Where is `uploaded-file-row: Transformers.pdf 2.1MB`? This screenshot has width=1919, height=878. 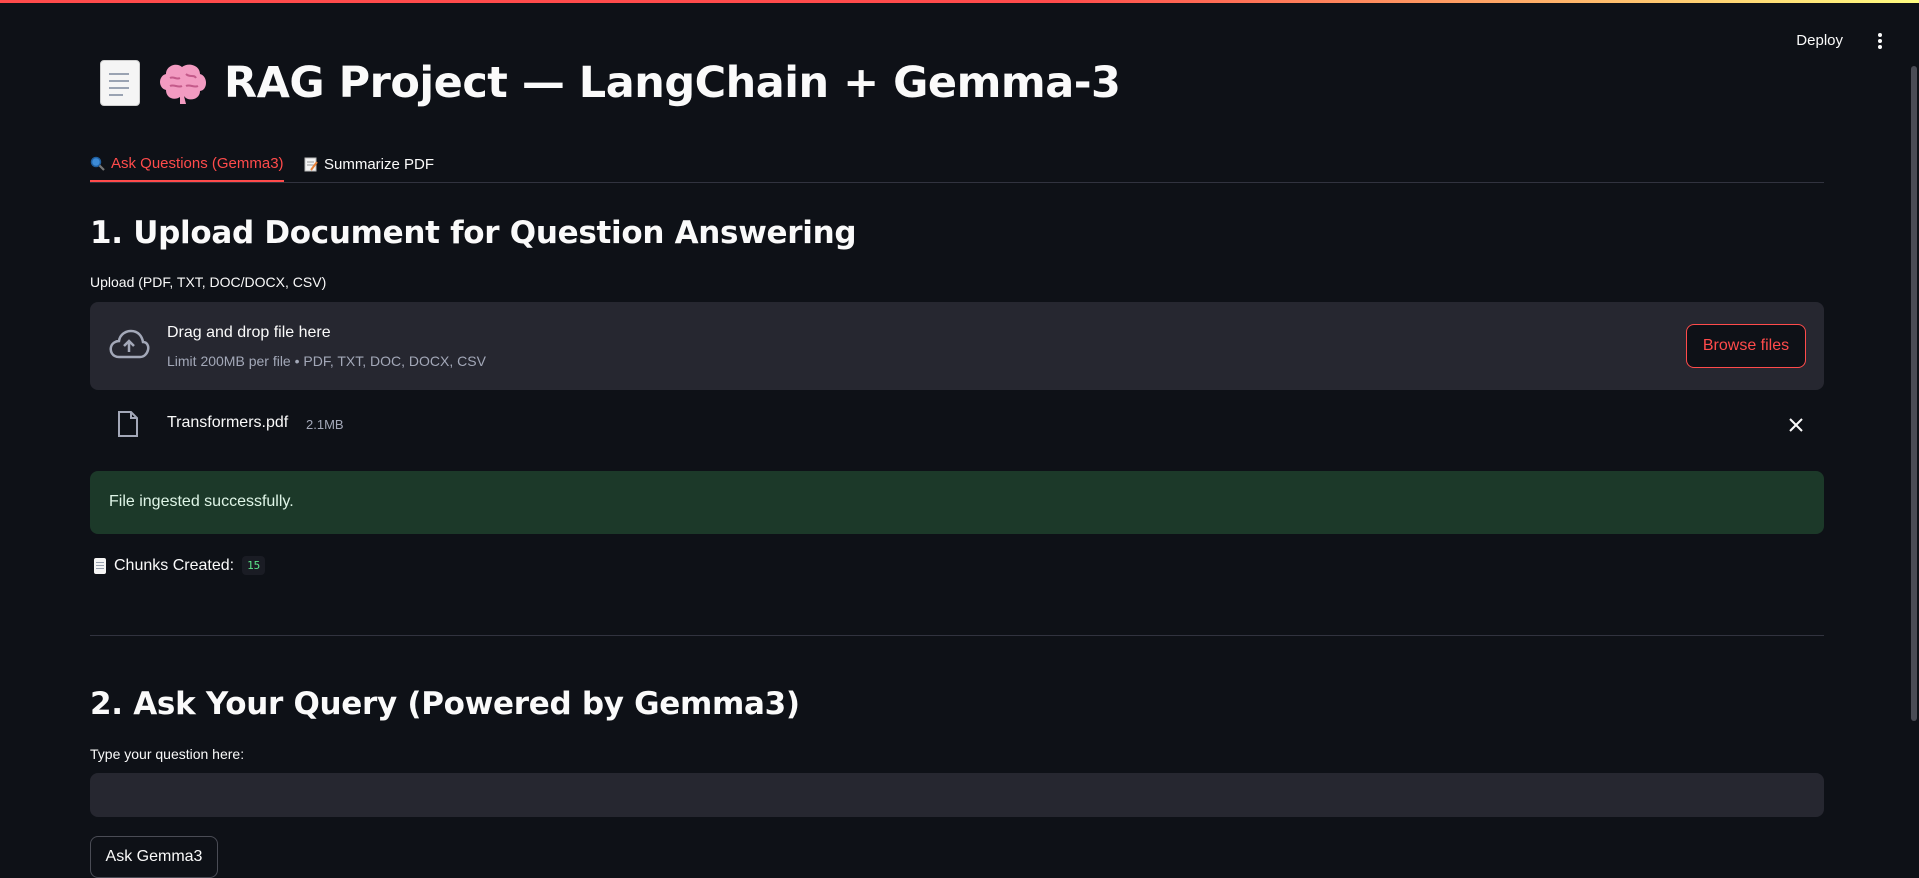 uploaded-file-row: Transformers.pdf 2.1MB is located at coordinates (957, 425).